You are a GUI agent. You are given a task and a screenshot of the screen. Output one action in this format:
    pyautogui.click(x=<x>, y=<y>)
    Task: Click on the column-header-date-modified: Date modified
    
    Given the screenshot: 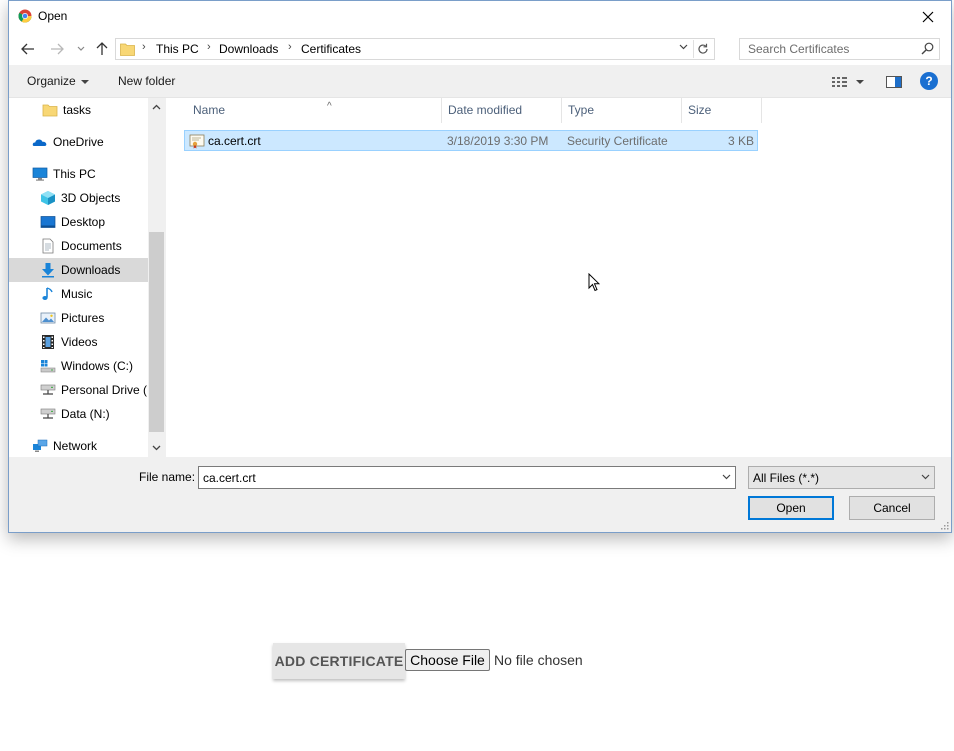 What is the action you would take?
    pyautogui.click(x=502, y=110)
    